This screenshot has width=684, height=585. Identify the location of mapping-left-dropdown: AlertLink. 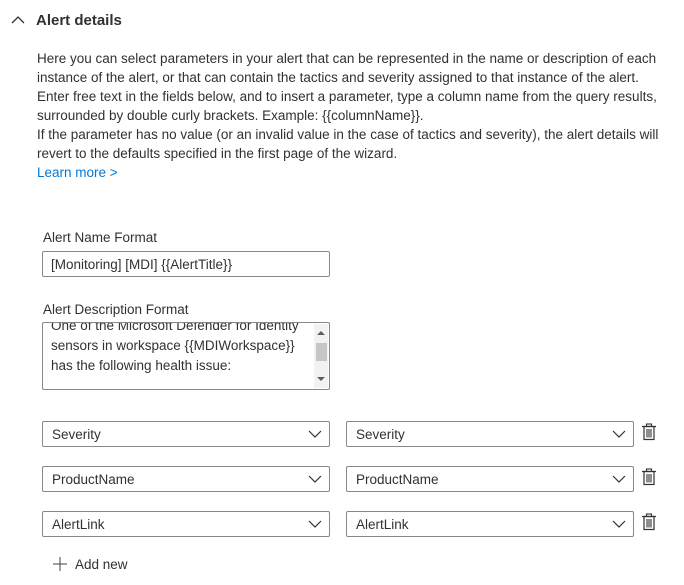
(186, 524).